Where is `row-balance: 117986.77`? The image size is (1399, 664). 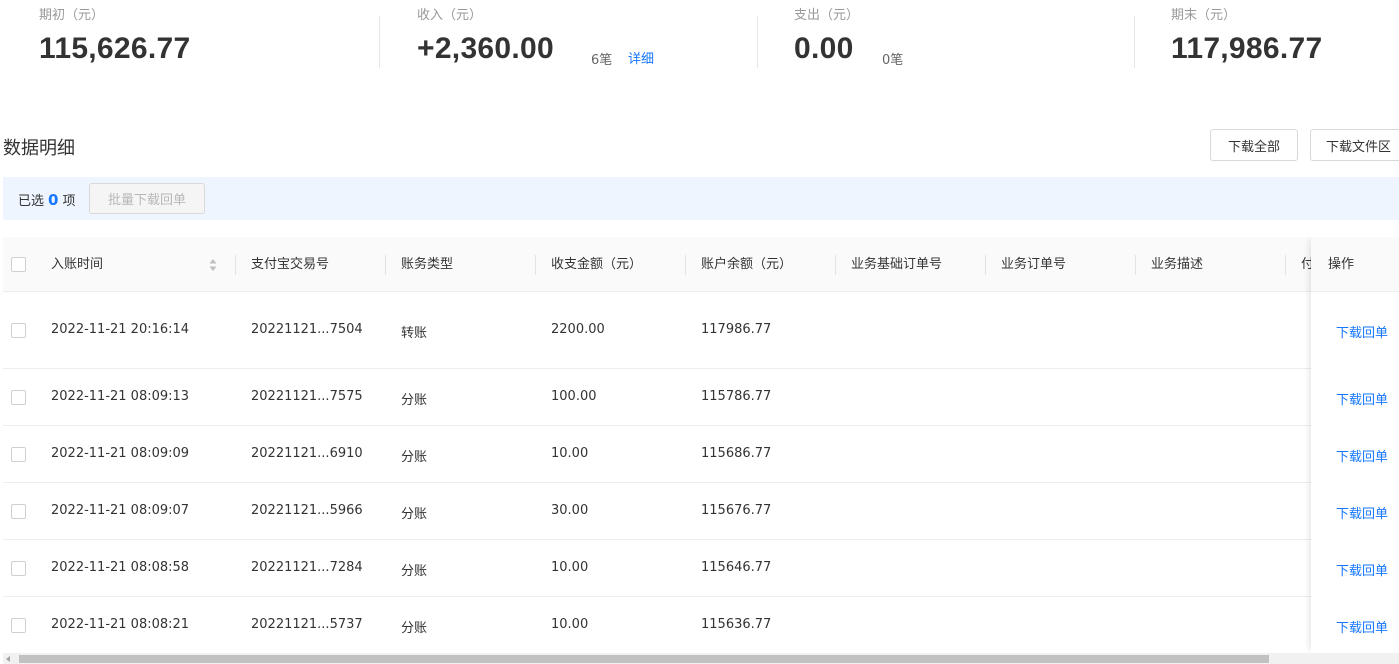 row-balance: 117986.77 is located at coordinates (736, 329).